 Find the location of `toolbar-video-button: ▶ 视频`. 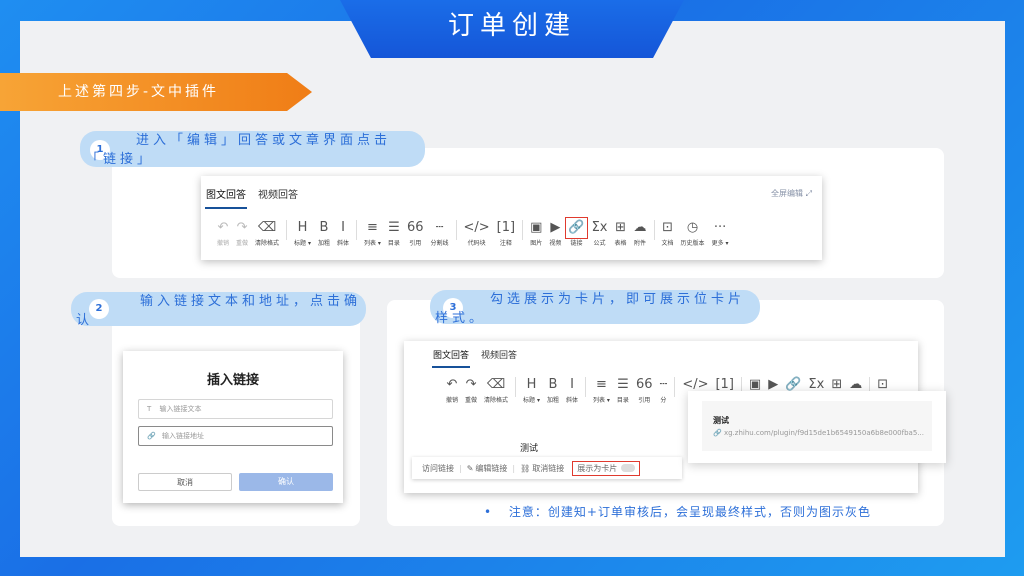

toolbar-video-button: ▶ 视频 is located at coordinates (555, 233).